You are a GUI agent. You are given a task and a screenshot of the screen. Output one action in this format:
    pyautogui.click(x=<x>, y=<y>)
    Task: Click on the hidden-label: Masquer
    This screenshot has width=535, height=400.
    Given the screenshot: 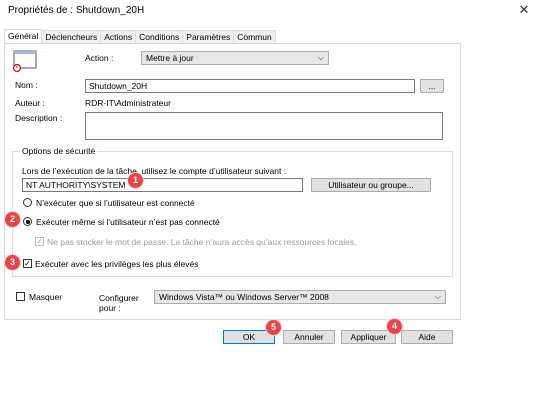 What is the action you would take?
    pyautogui.click(x=46, y=297)
    